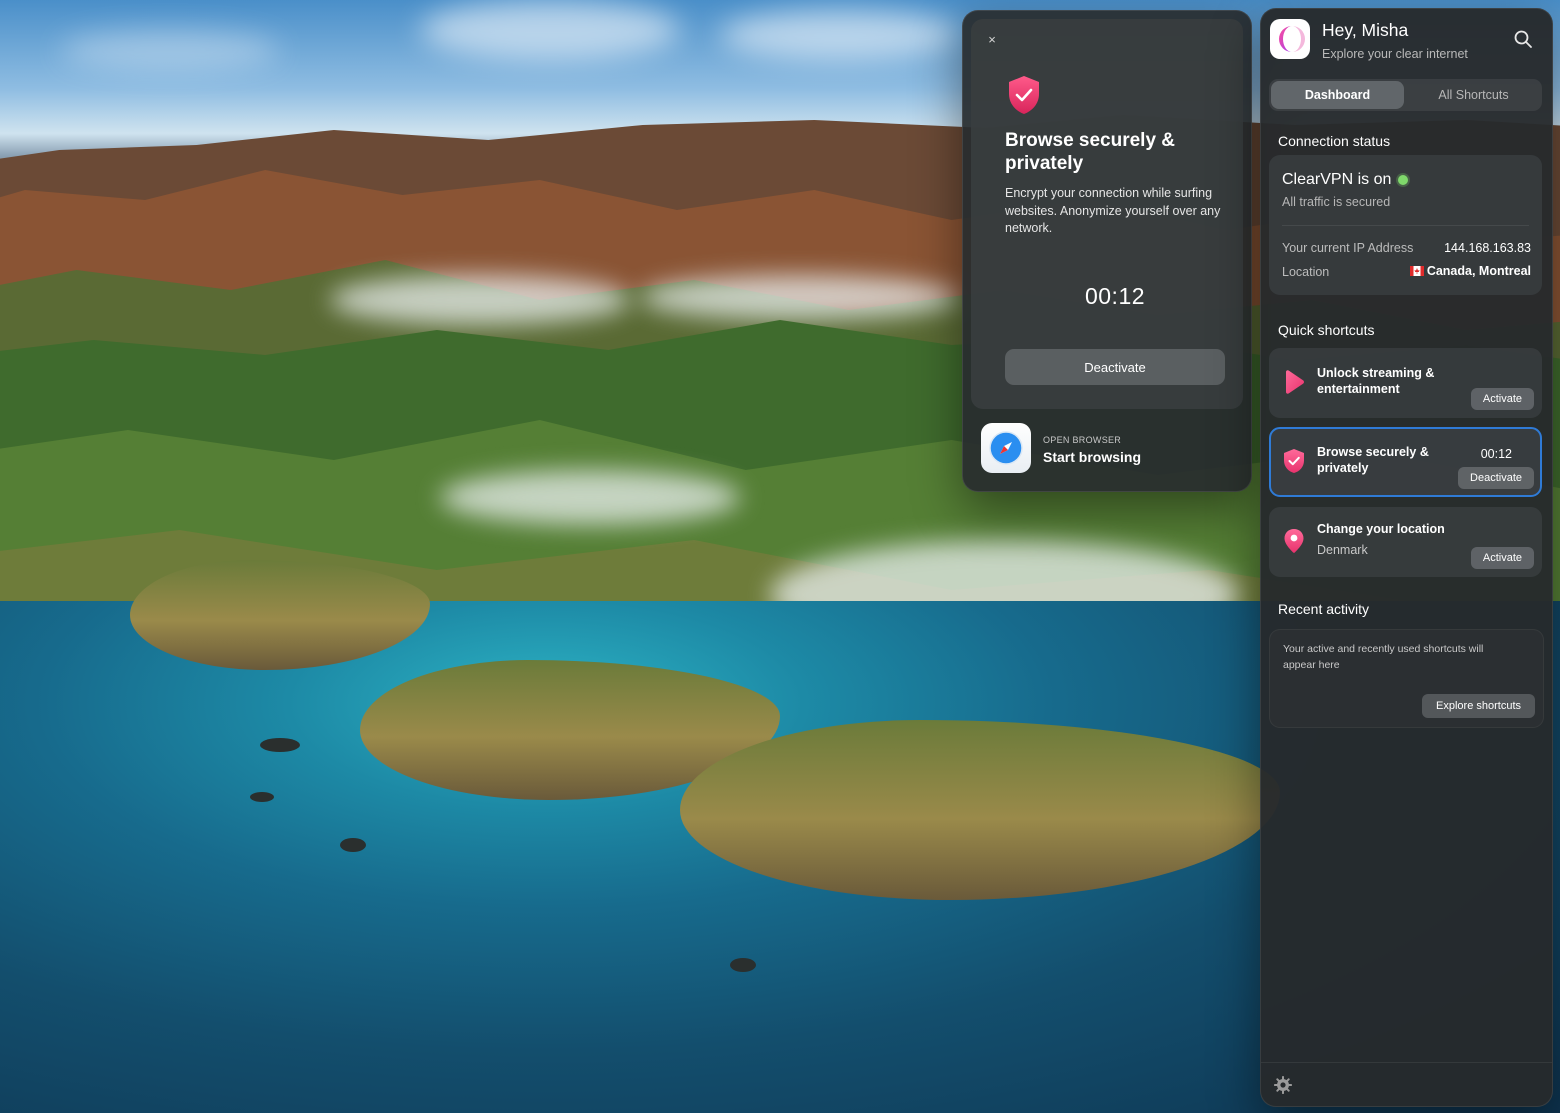 Image resolution: width=1560 pixels, height=1113 pixels. Describe the element at coordinates (1283, 1085) in the screenshot. I see `gear-icon` at that location.